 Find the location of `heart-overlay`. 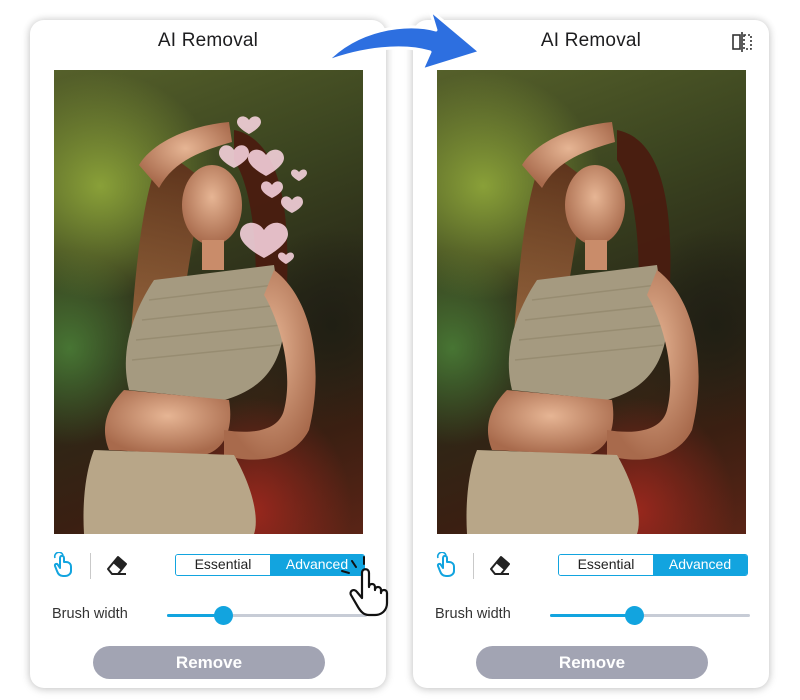

heart-overlay is located at coordinates (263, 190).